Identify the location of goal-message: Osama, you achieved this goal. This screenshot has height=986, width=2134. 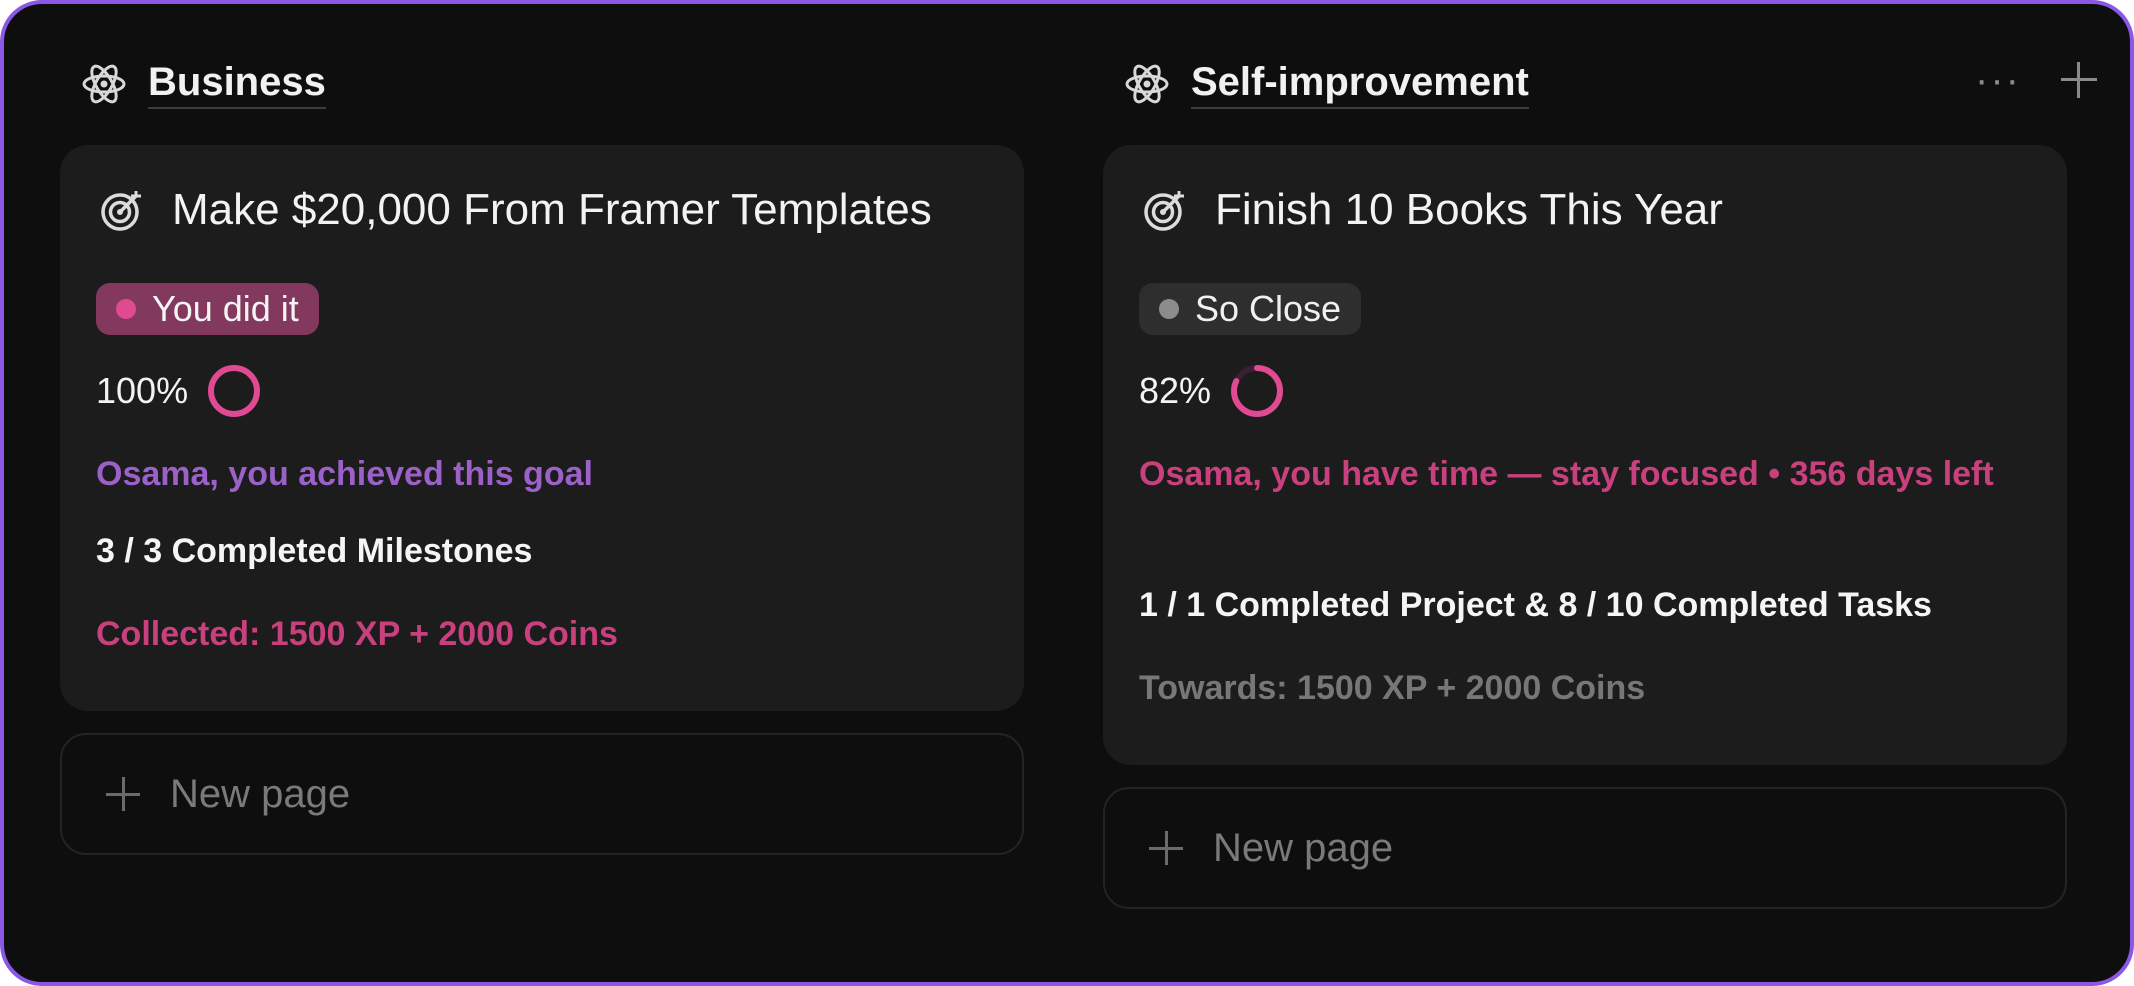
(344, 474).